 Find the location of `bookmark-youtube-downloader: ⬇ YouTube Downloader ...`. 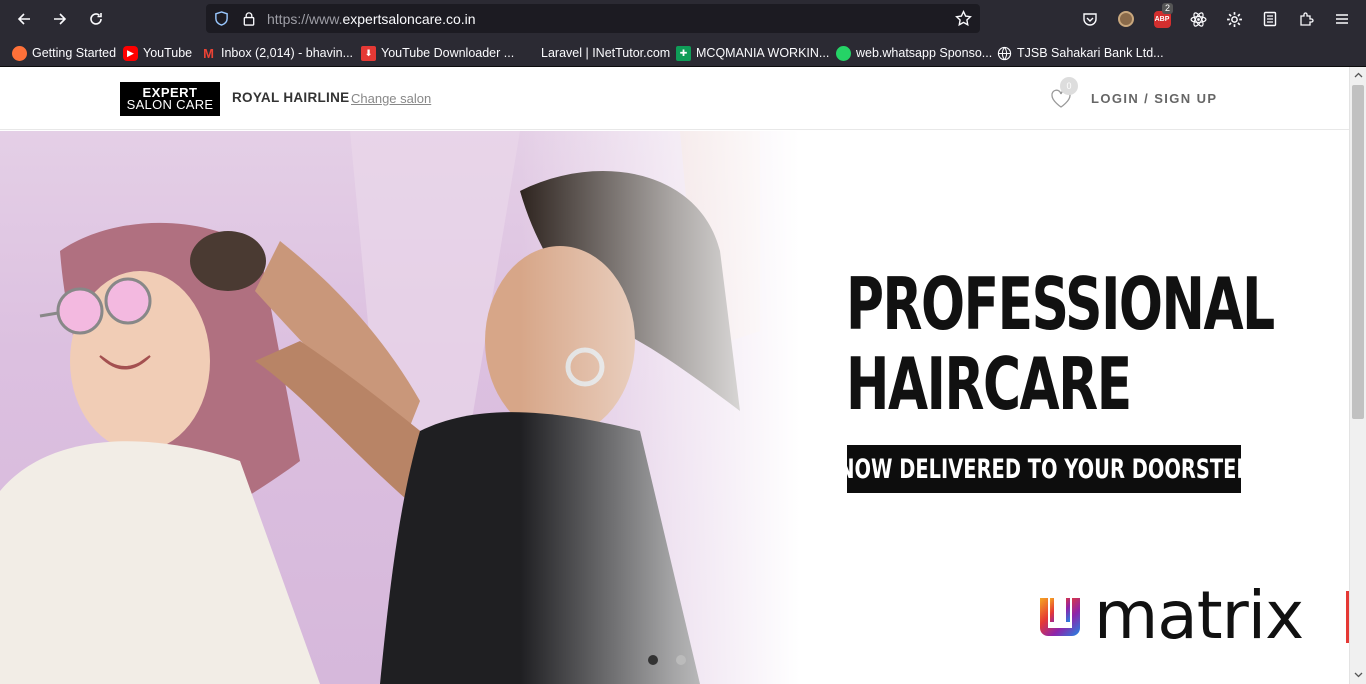

bookmark-youtube-downloader: ⬇ YouTube Downloader ... is located at coordinates (437, 53).